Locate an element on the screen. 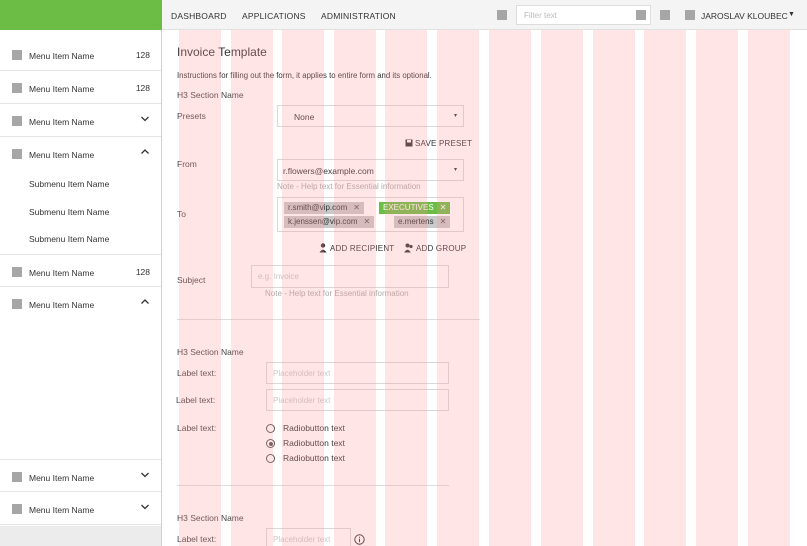 This screenshot has height=546, width=807. presets-select: None ▾ is located at coordinates (370, 116).